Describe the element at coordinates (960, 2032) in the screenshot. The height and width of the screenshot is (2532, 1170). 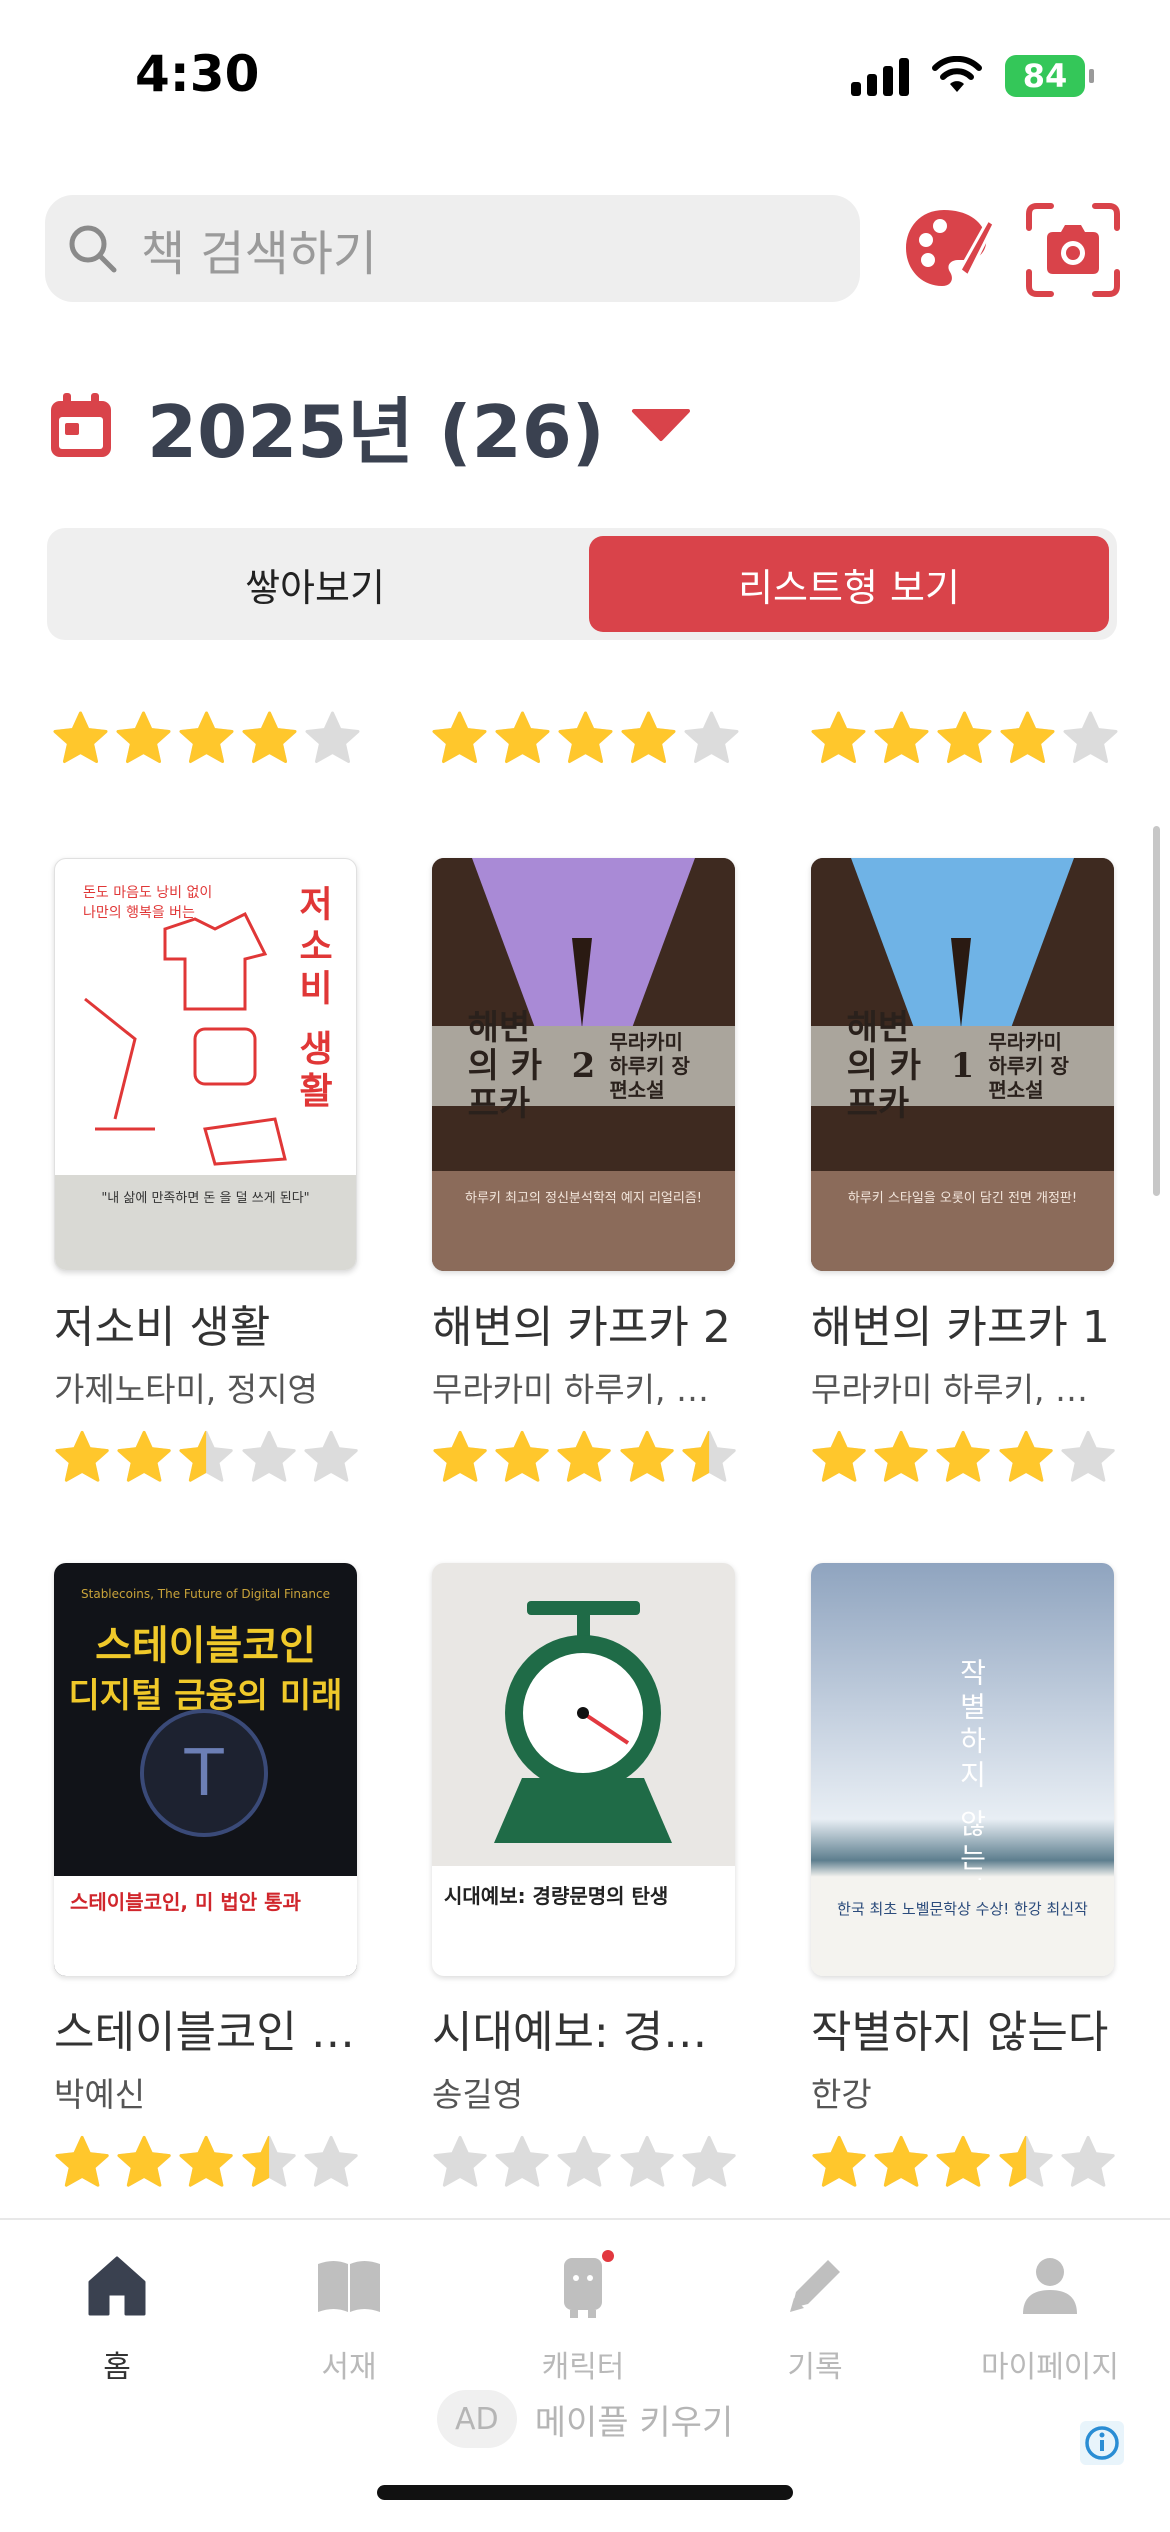
I see `book-title: 작별하지 않는다` at that location.